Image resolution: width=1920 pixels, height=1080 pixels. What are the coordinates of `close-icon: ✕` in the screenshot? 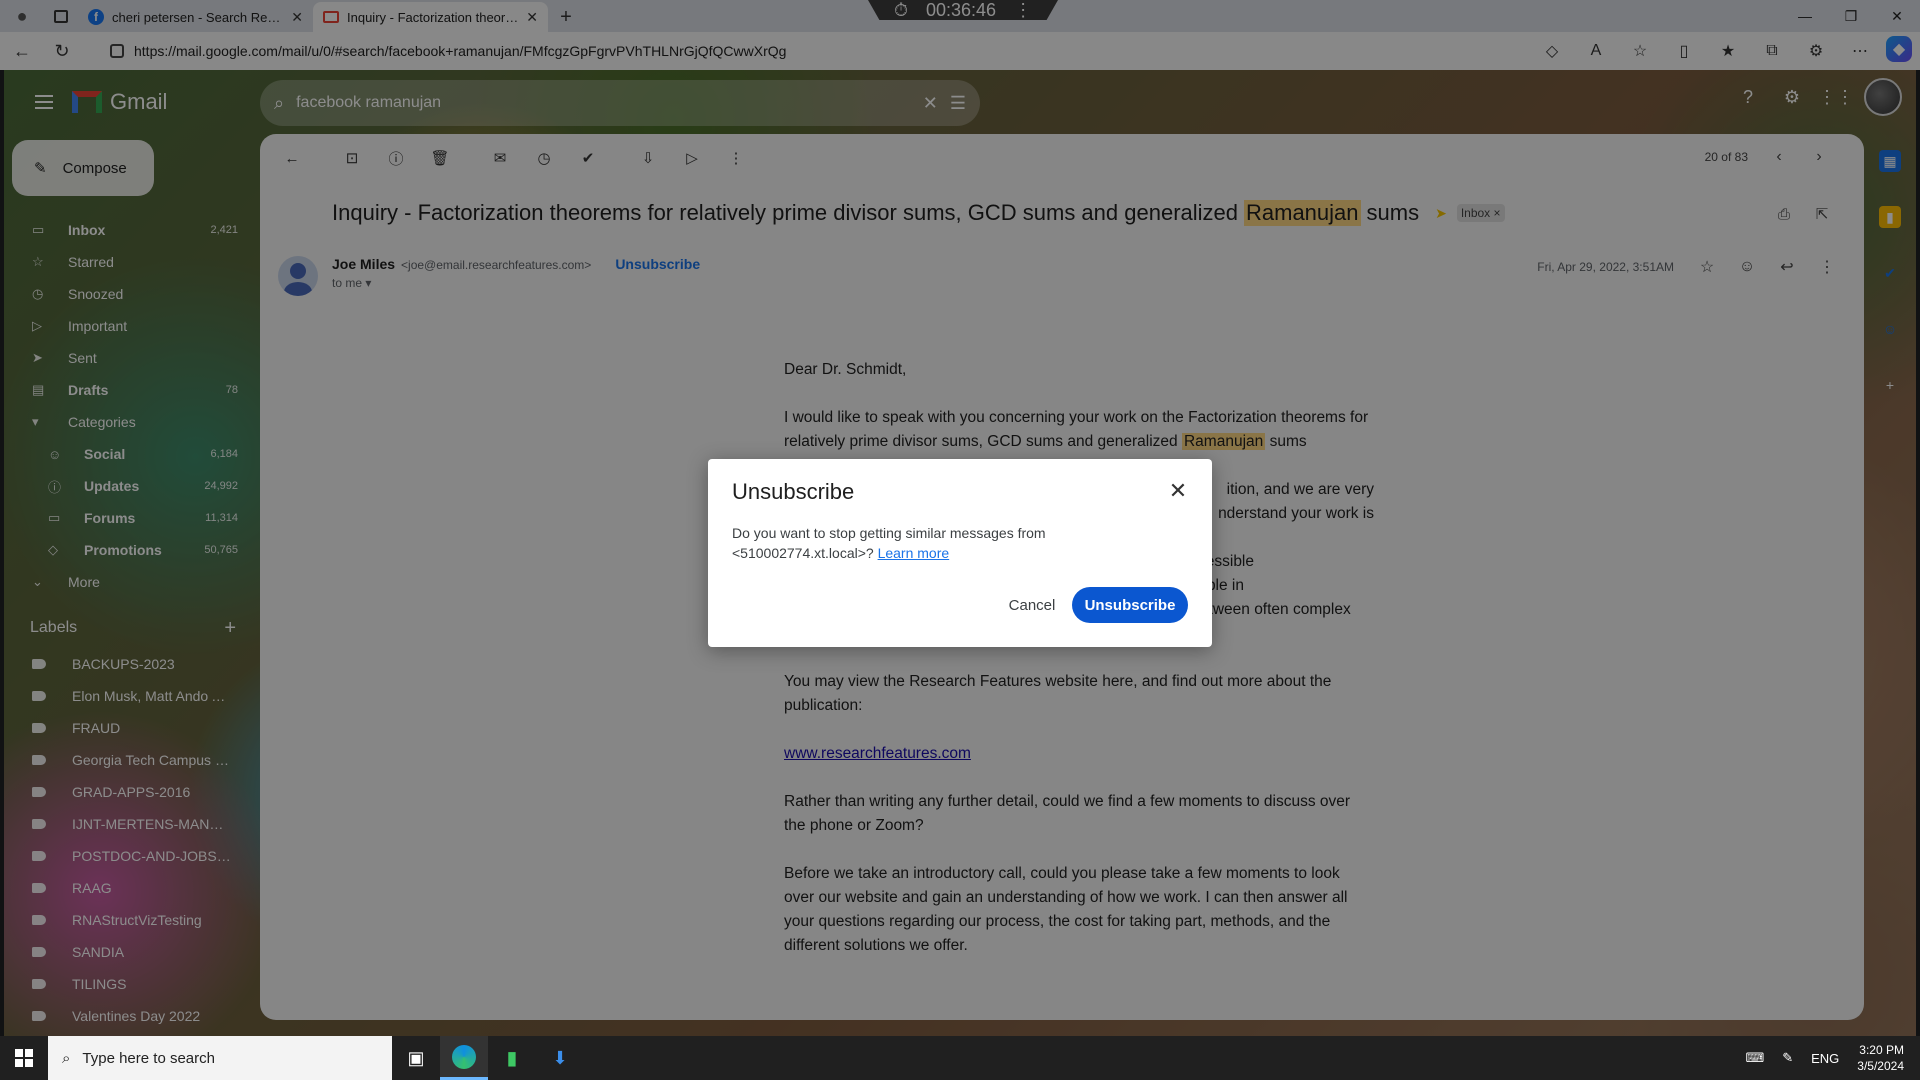 It's located at (1178, 490).